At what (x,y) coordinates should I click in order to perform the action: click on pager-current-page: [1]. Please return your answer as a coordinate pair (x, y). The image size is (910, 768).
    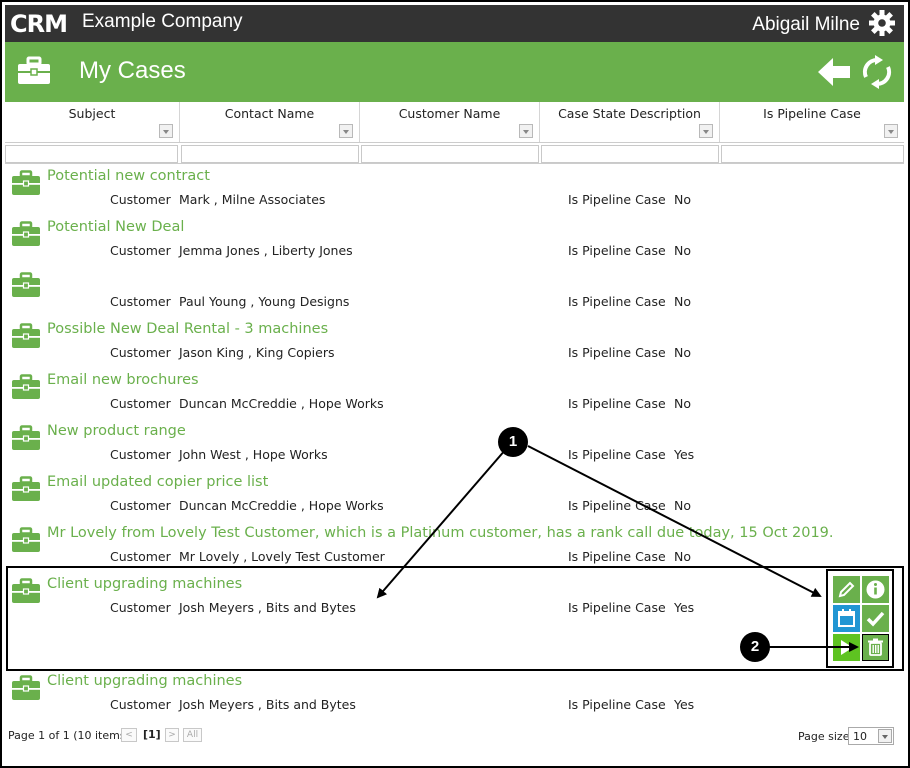
    Looking at the image, I should click on (152, 734).